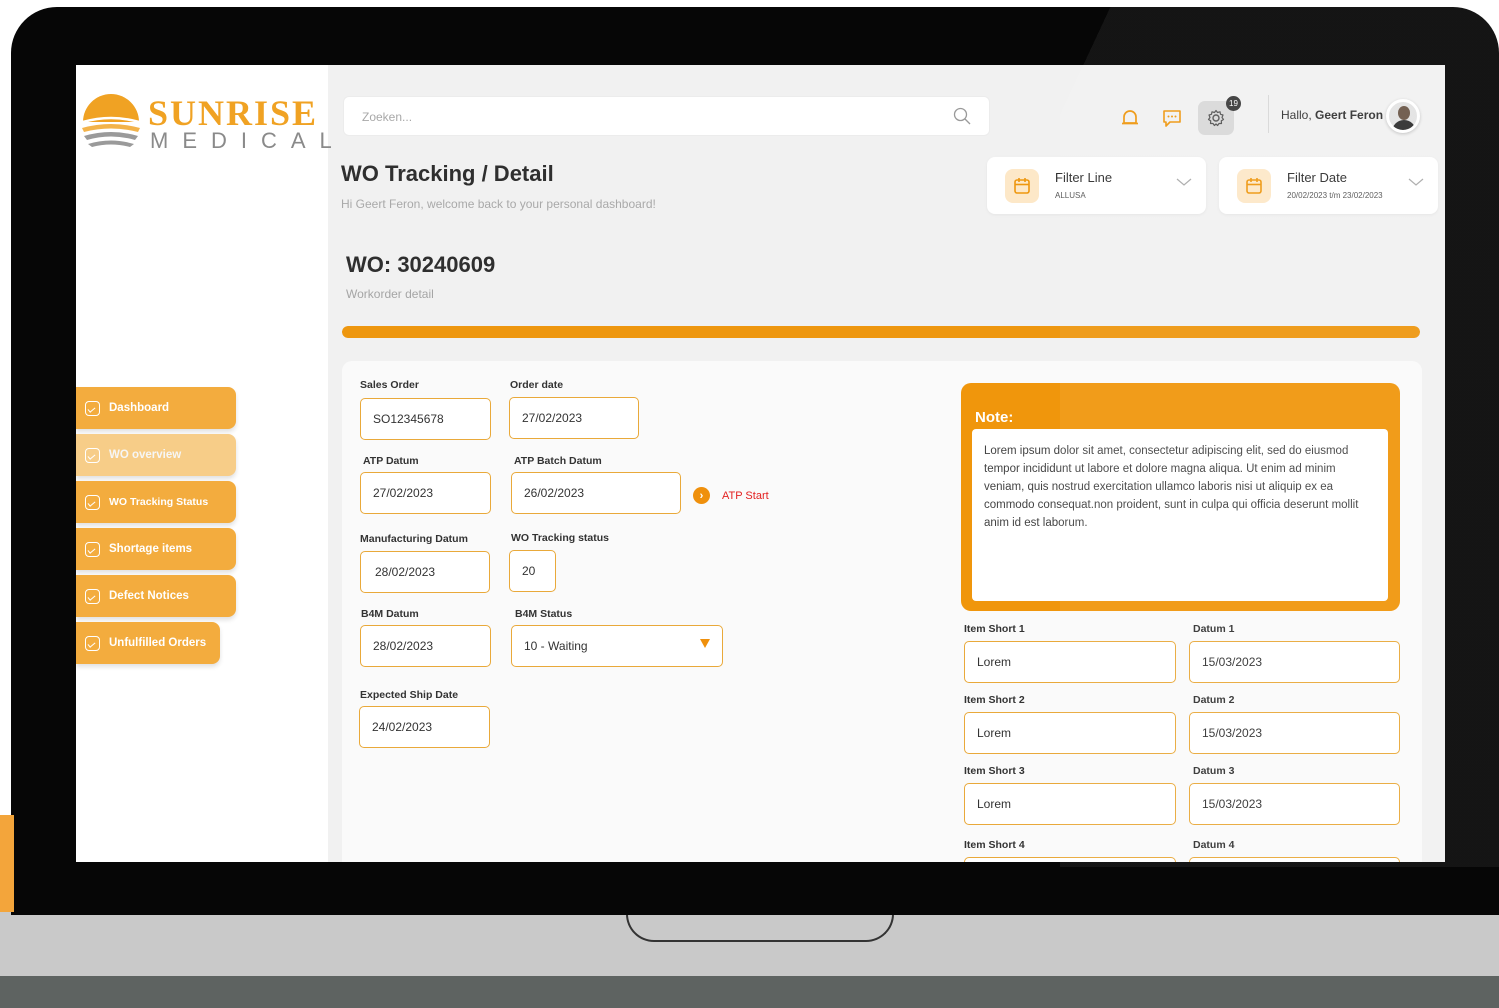 This screenshot has width=1499, height=1008. I want to click on floor, so click(749, 992).